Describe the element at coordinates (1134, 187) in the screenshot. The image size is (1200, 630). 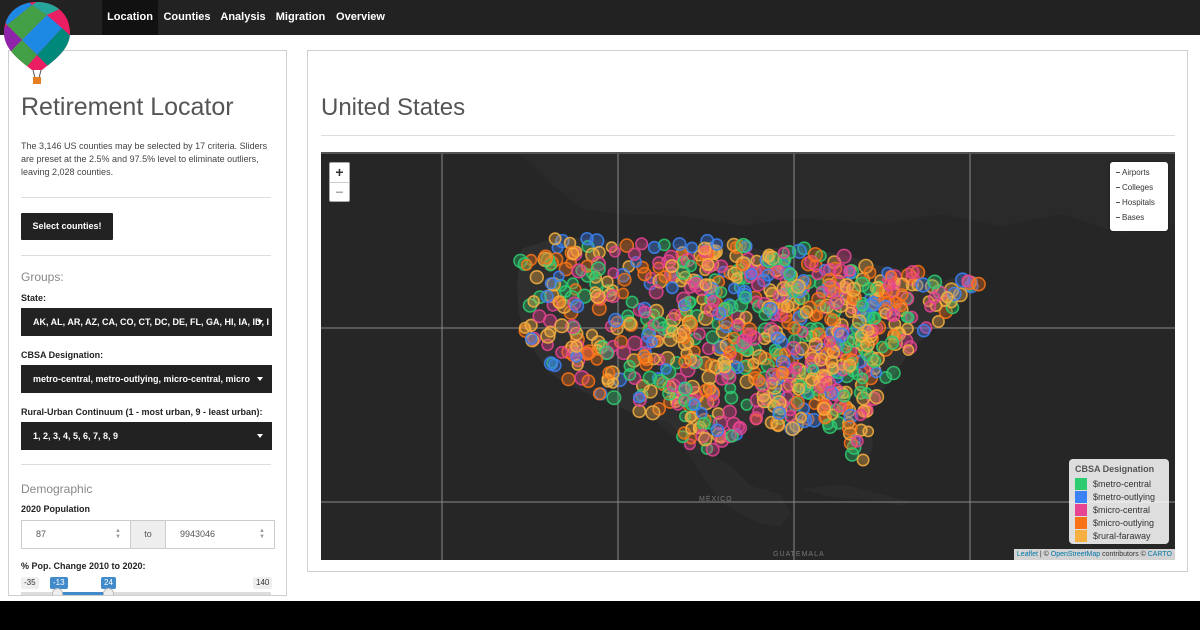
I see `layer-colleges: Colleges` at that location.